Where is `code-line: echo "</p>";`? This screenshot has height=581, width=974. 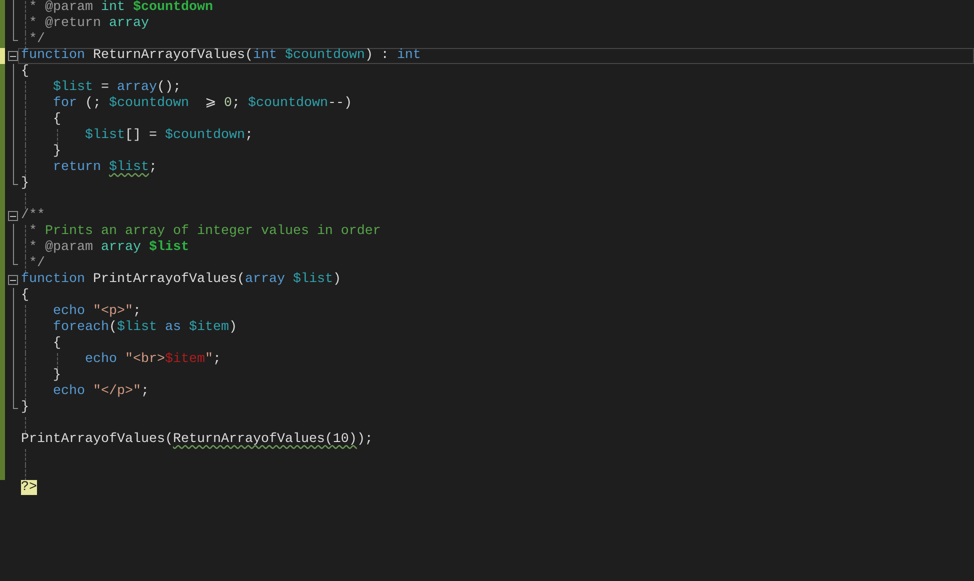
code-line: echo "</p>"; is located at coordinates (101, 391).